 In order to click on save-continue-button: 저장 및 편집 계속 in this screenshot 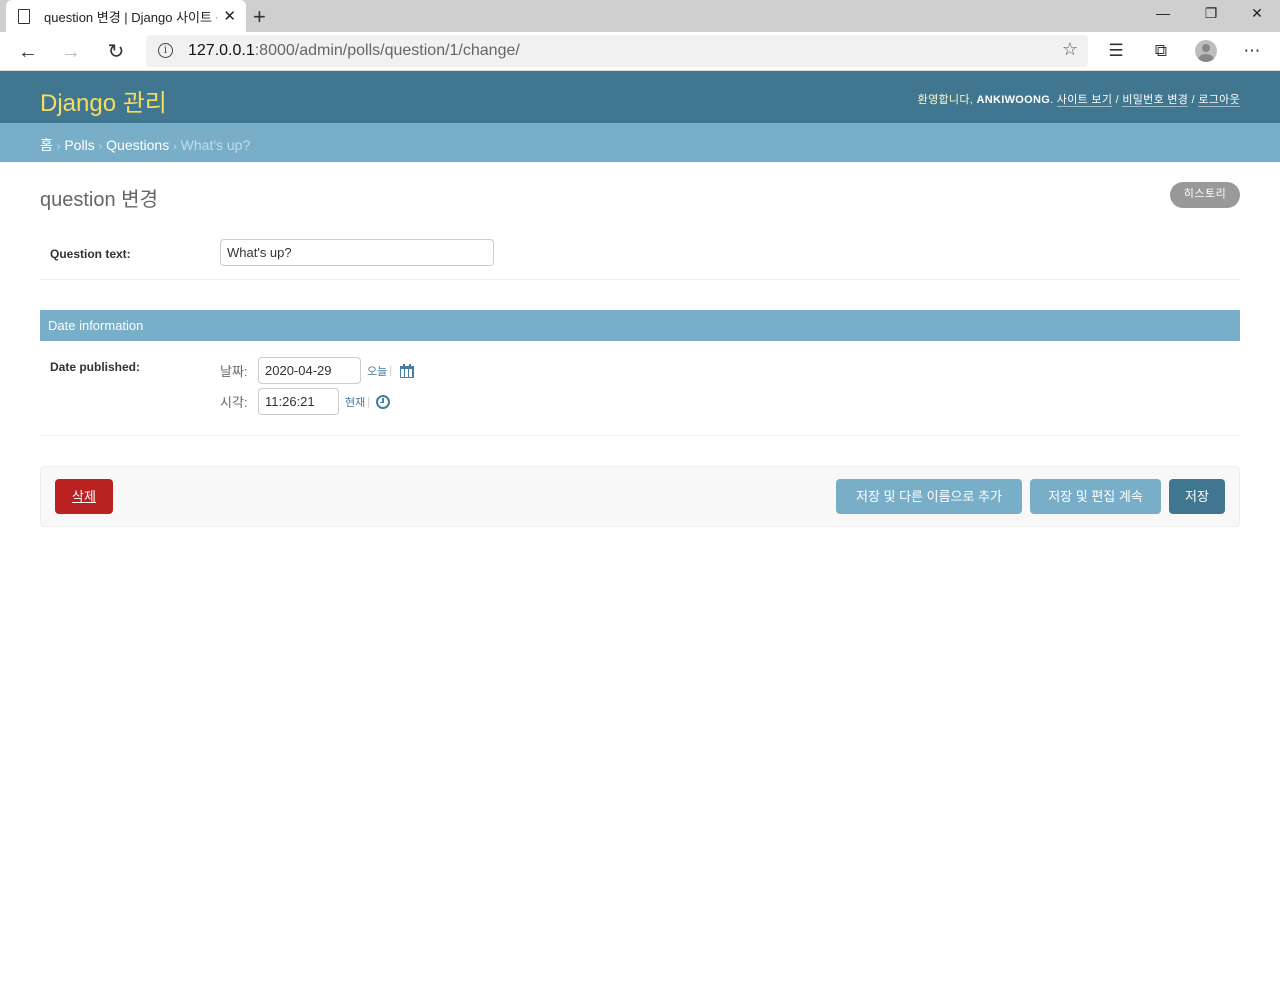, I will do `click(1095, 496)`.